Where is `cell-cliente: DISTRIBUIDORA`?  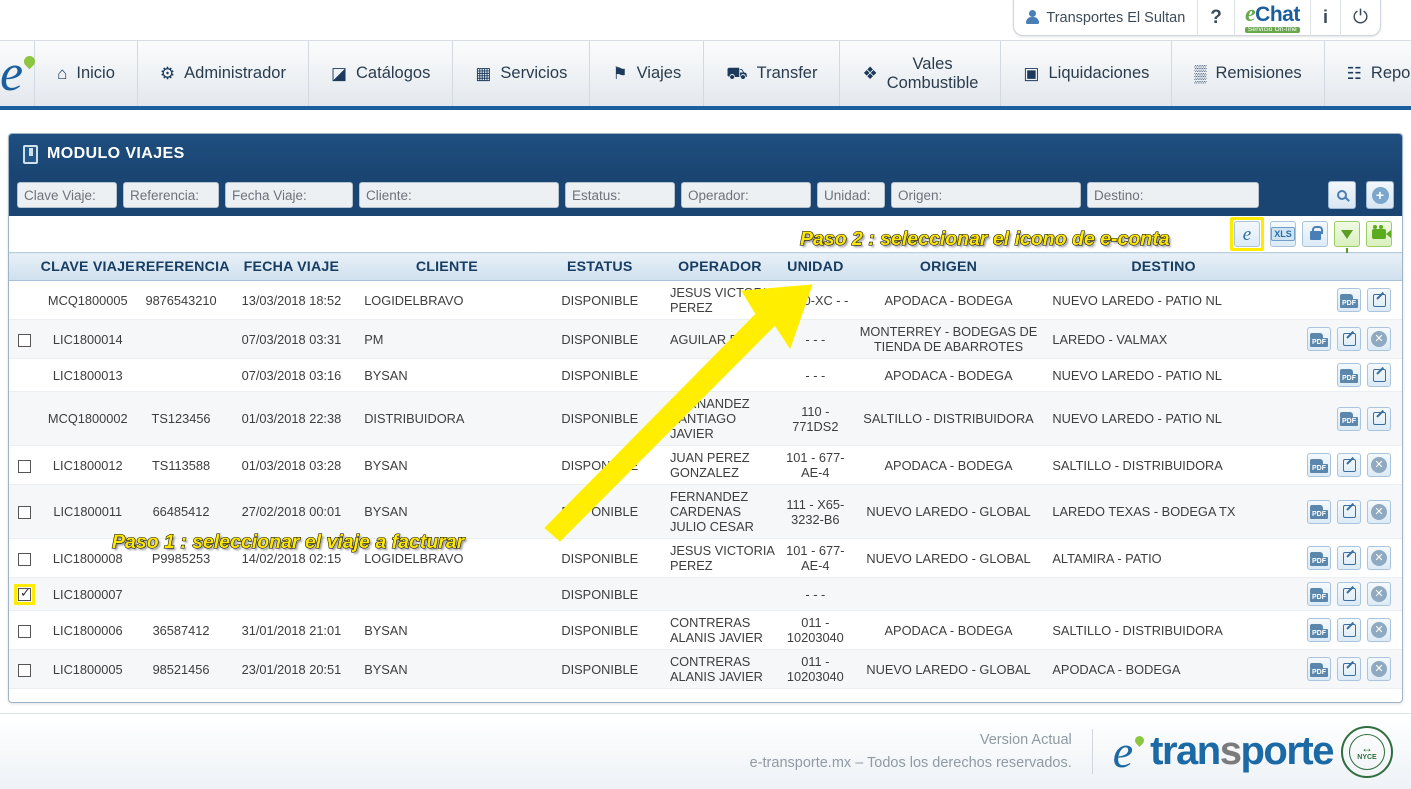
cell-cliente: DISTRIBUIDORA is located at coordinates (447, 418).